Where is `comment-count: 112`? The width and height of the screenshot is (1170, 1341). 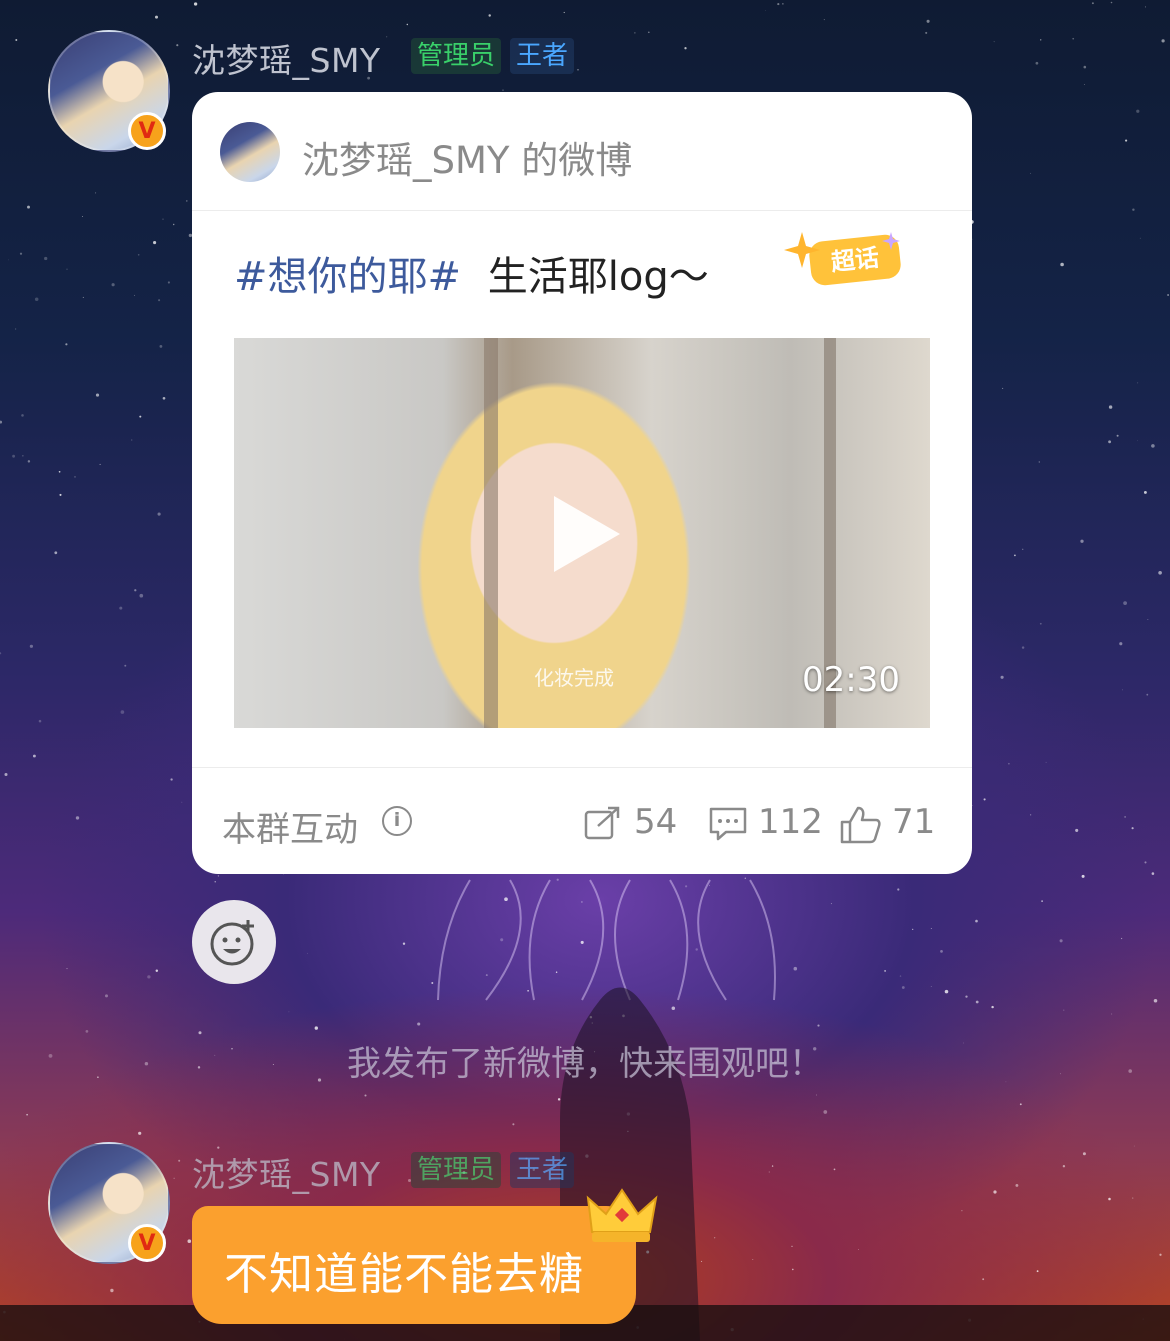 comment-count: 112 is located at coordinates (790, 822).